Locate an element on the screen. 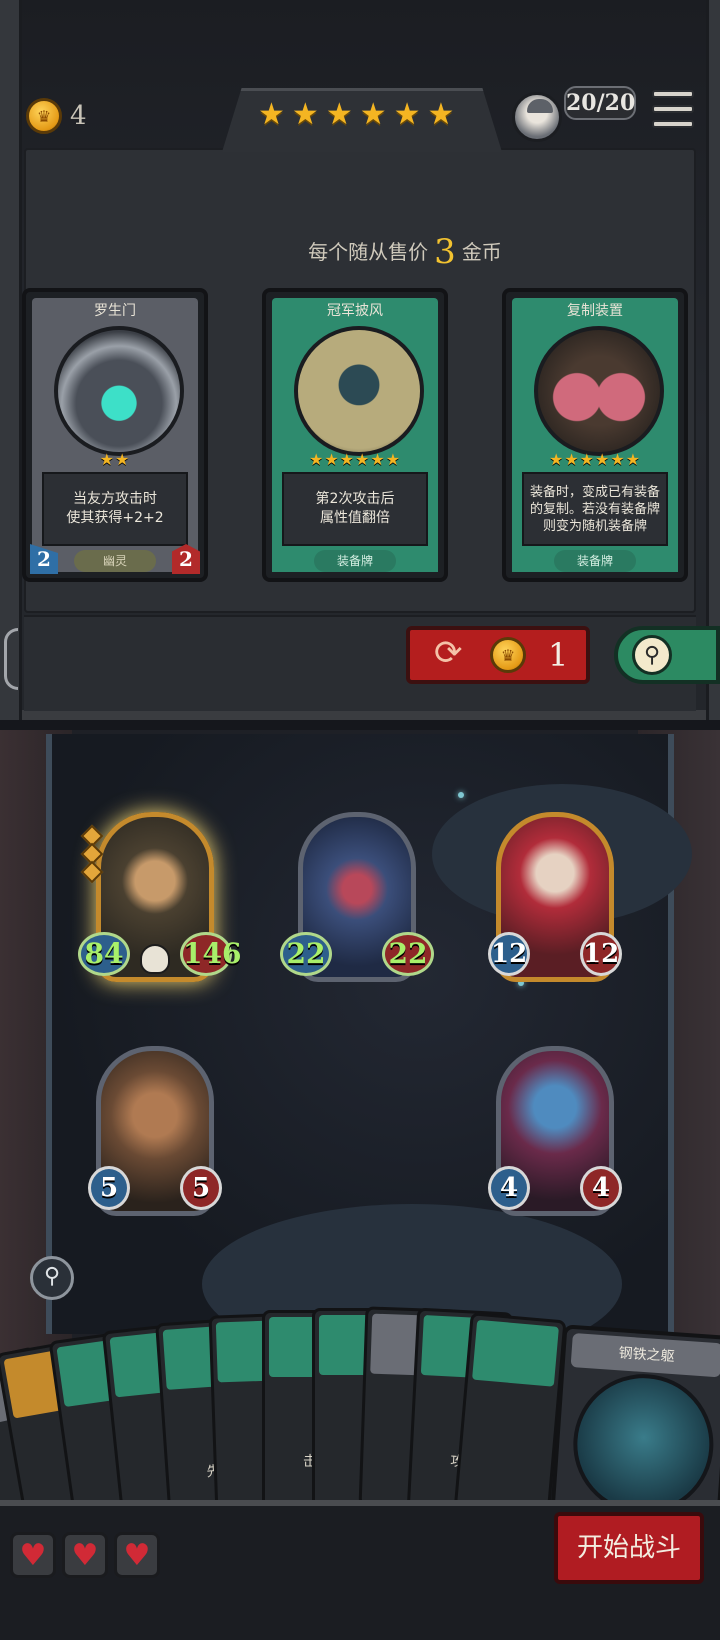  frame-right is located at coordinates (713, 360).